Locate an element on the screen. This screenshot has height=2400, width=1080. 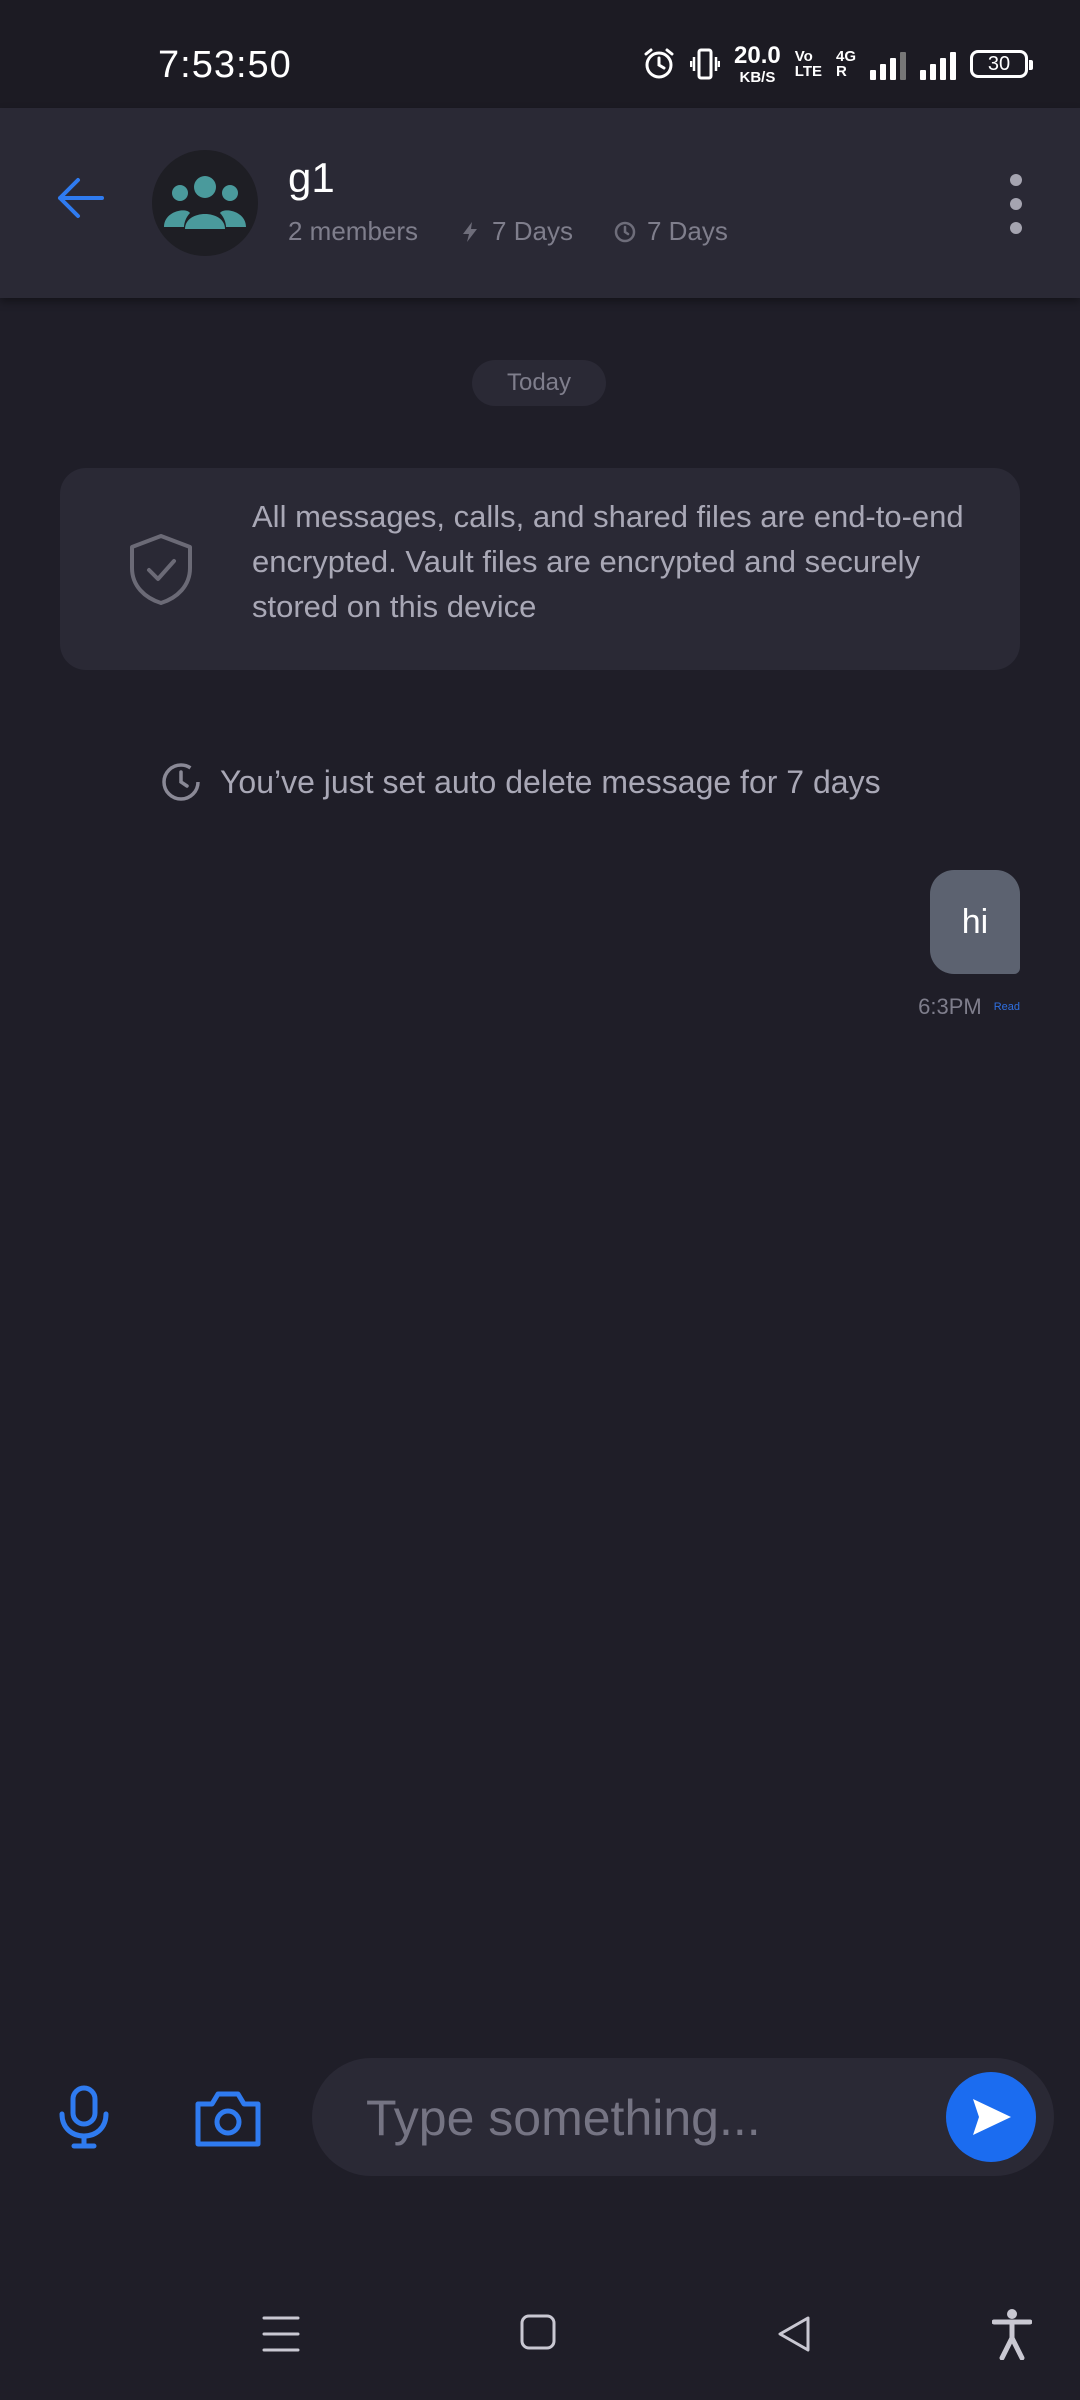
message-time: 6:3PM is located at coordinates (950, 1006).